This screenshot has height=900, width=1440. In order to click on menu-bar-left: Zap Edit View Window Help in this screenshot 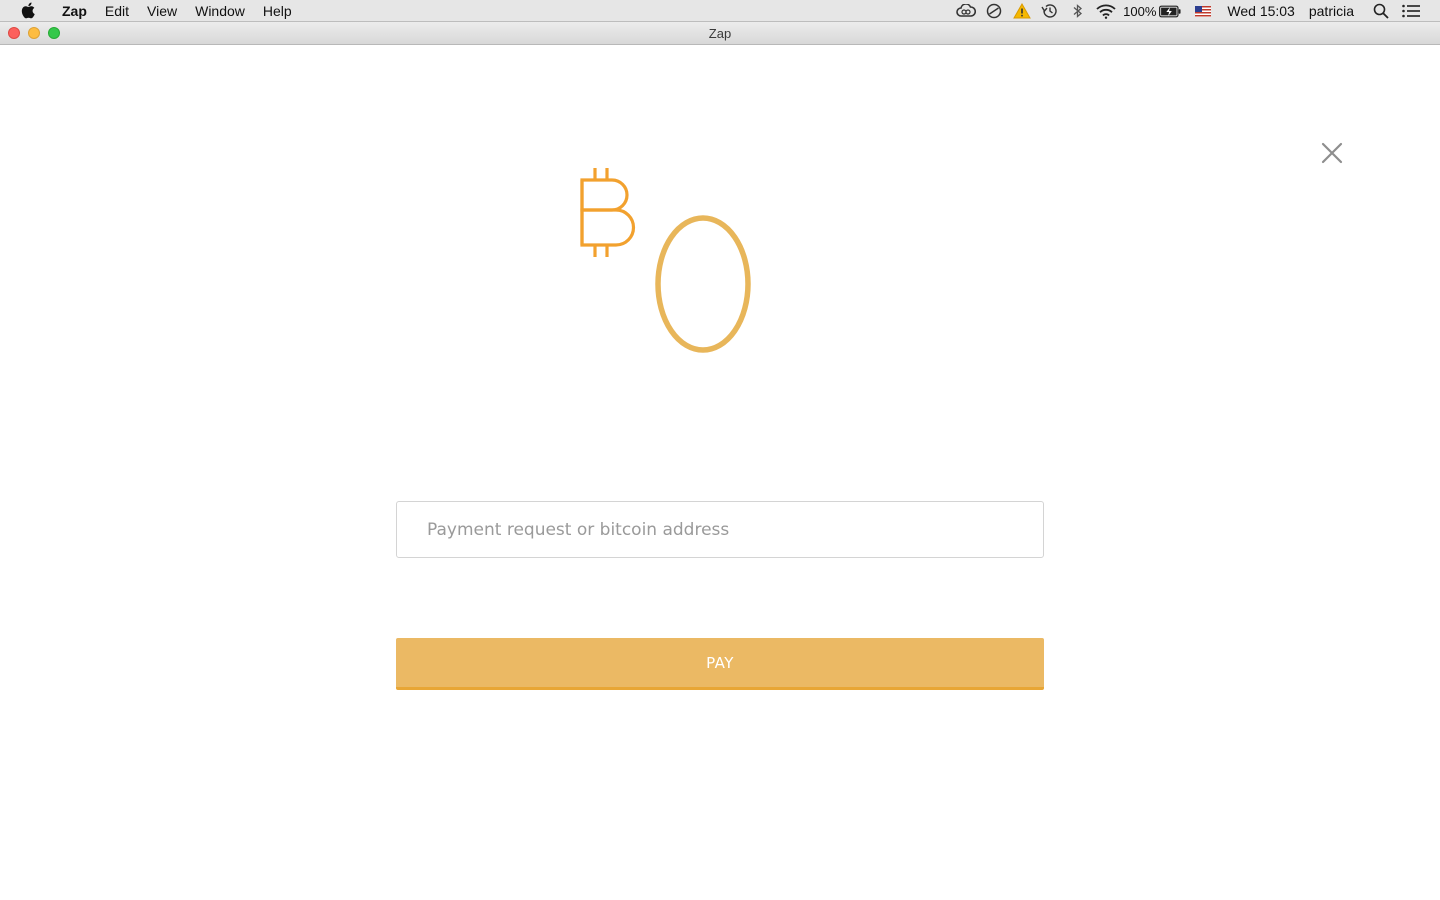, I will do `click(150, 11)`.